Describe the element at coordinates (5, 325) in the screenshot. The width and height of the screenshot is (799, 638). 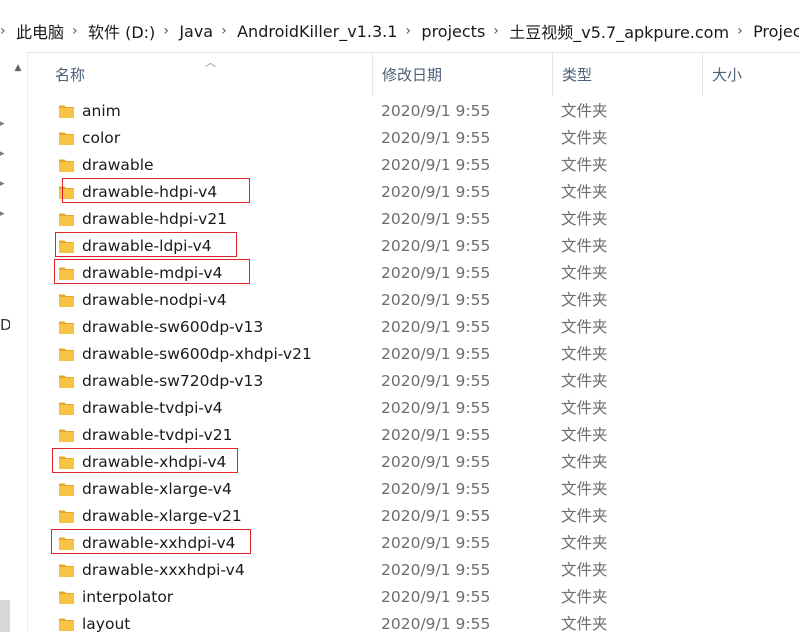
I see `nav-item-label: Dc` at that location.